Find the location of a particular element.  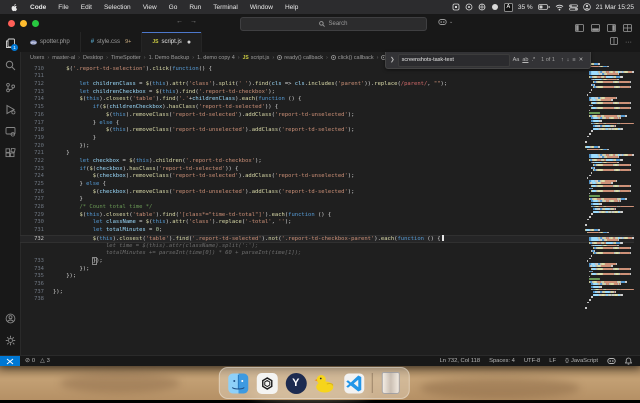

whole-word-button: ab is located at coordinates (525, 60).